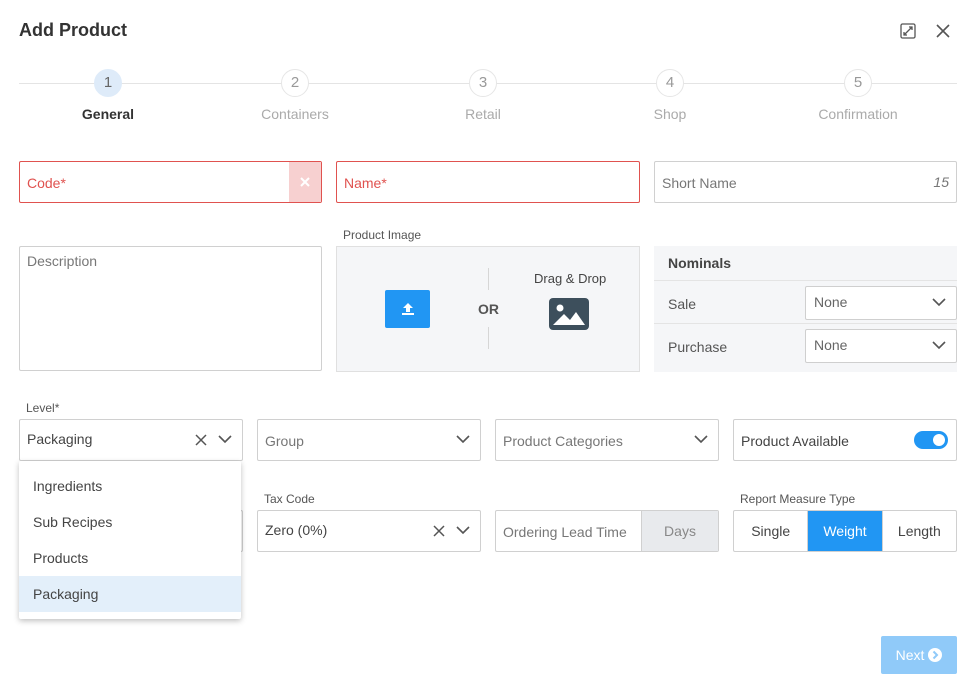 This screenshot has width=975, height=695. I want to click on sale-label: Sale, so click(682, 304).